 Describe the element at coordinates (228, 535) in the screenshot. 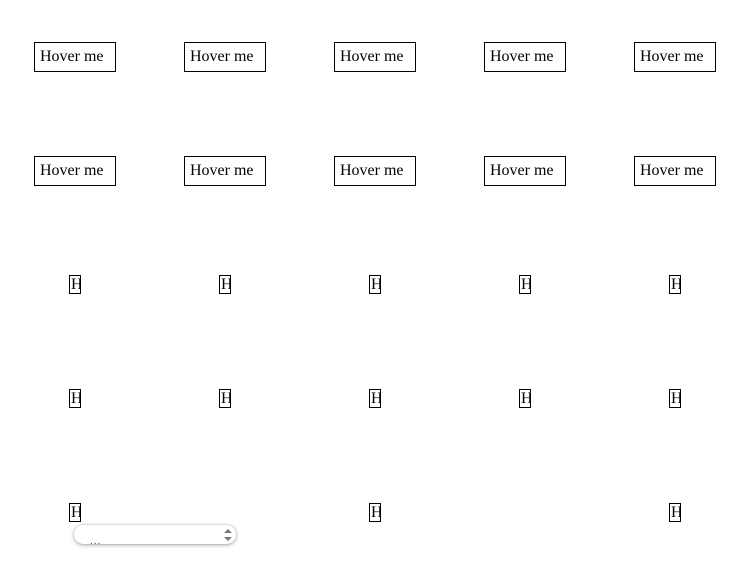

I see `spinner-icon` at that location.